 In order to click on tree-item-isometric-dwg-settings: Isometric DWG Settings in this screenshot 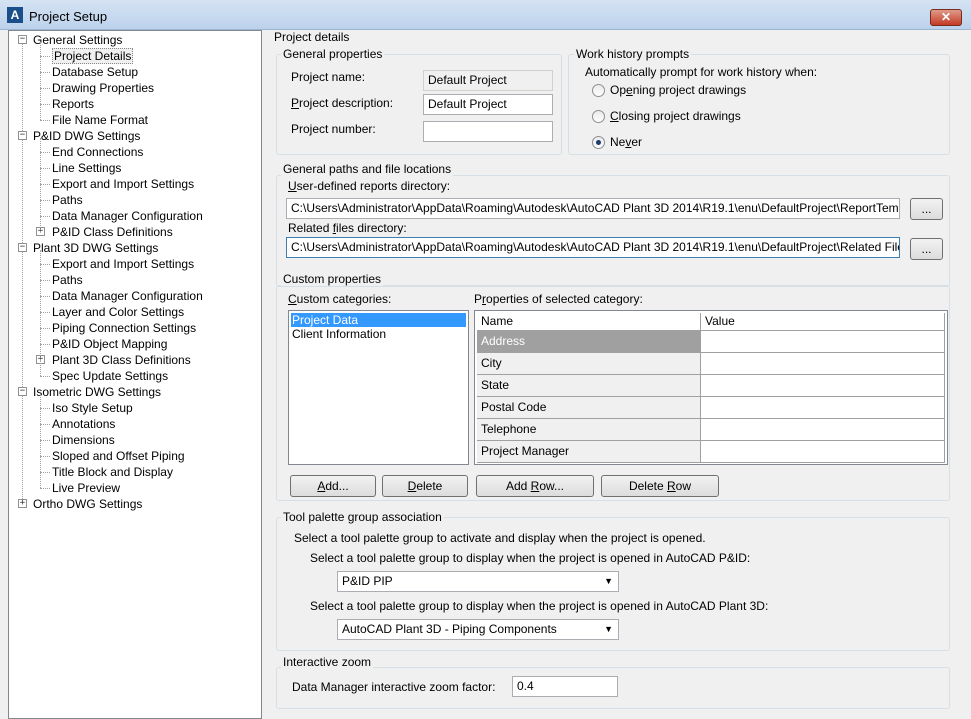, I will do `click(97, 392)`.